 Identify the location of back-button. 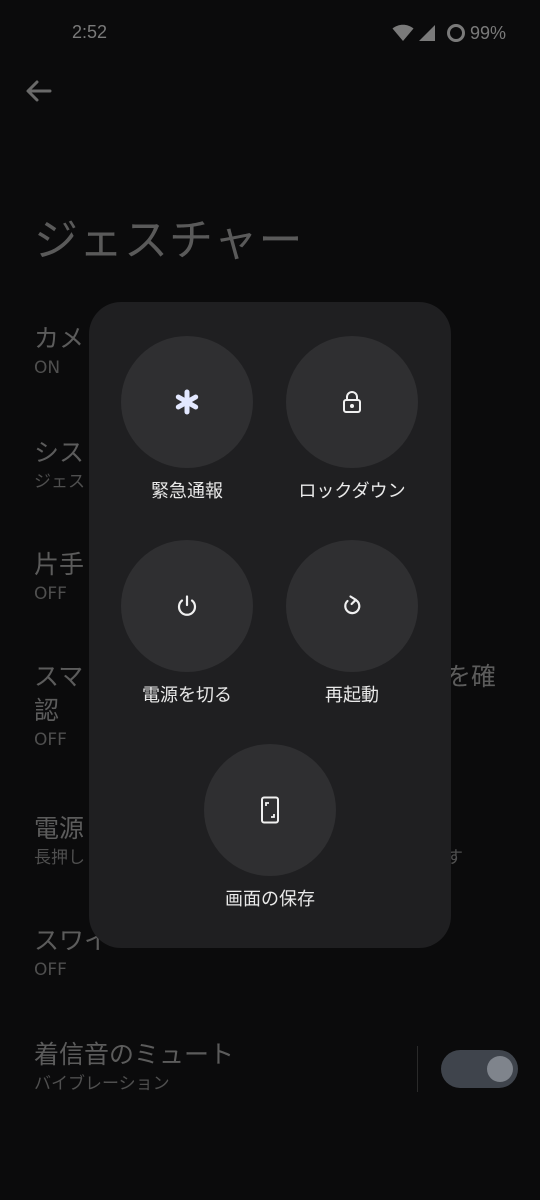
(39, 91).